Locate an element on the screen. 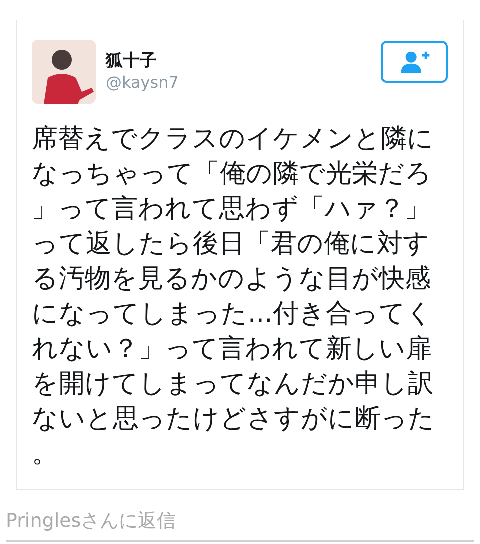 The height and width of the screenshot is (544, 480). add-user-icon is located at coordinates (415, 62).